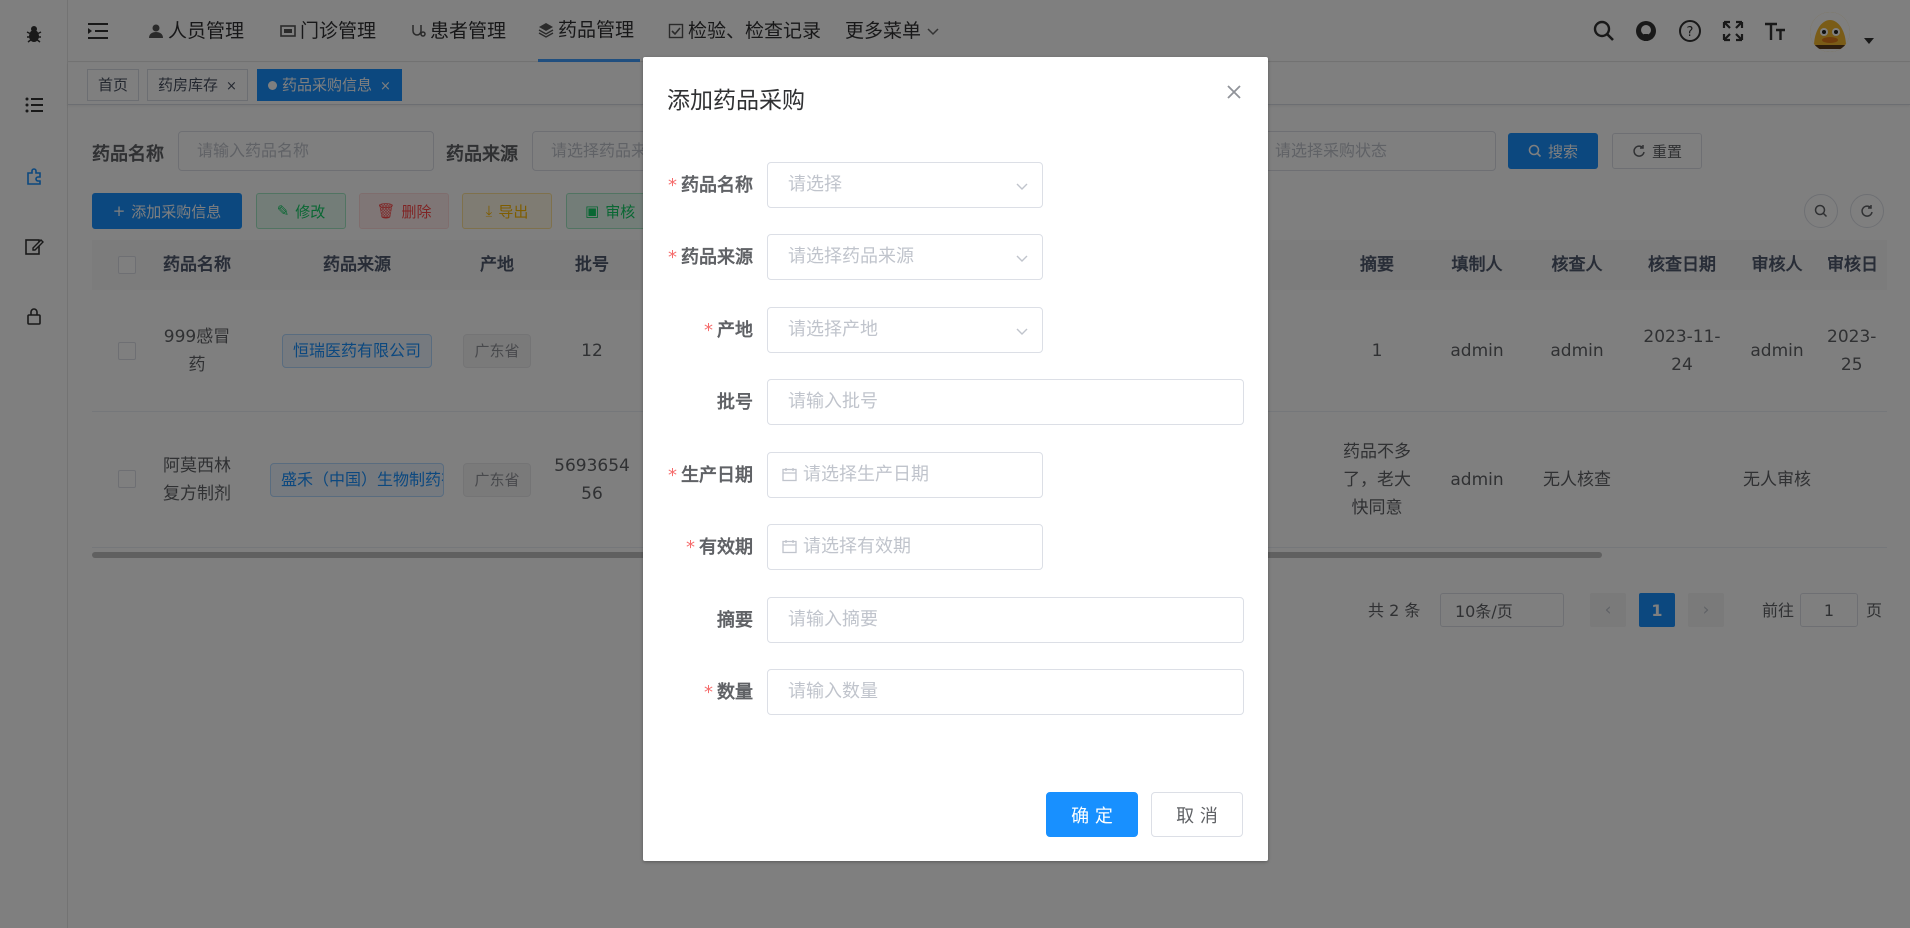 This screenshot has width=1910, height=928. What do you see at coordinates (905, 257) in the screenshot?
I see `drug-source-select: 请选择药品来源` at bounding box center [905, 257].